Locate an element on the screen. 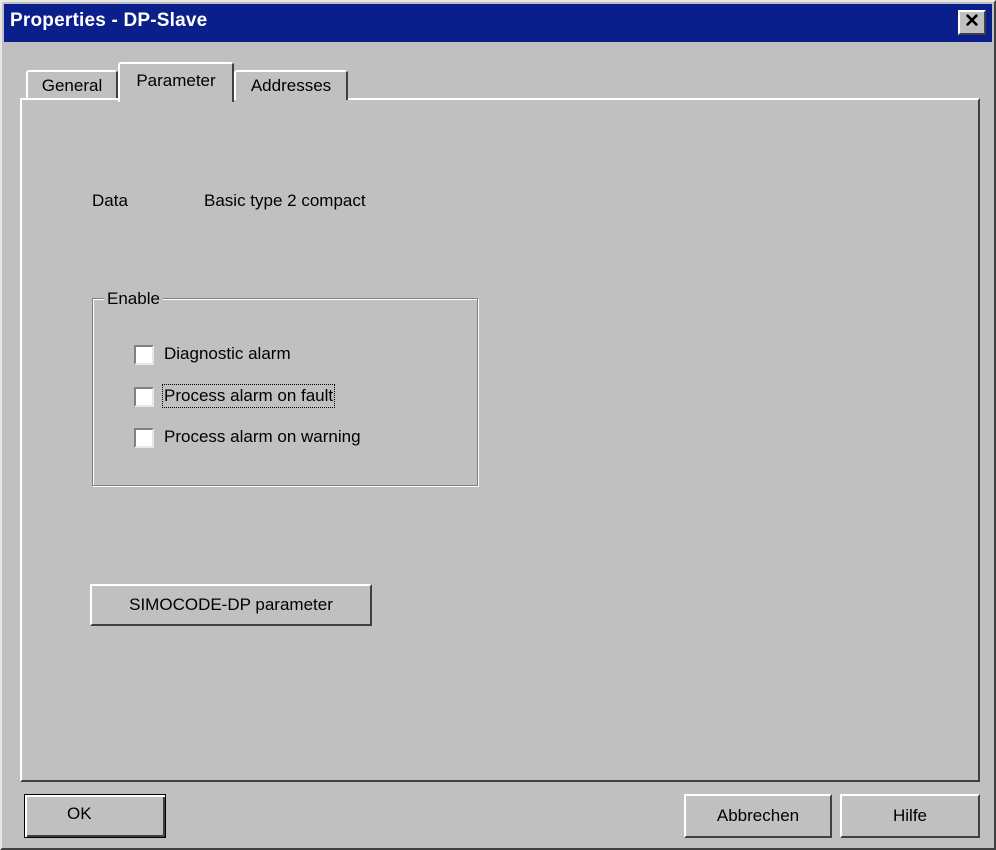 Image resolution: width=996 pixels, height=850 pixels. diagnostic-alarm-label: Diagnostic alarm is located at coordinates (227, 353).